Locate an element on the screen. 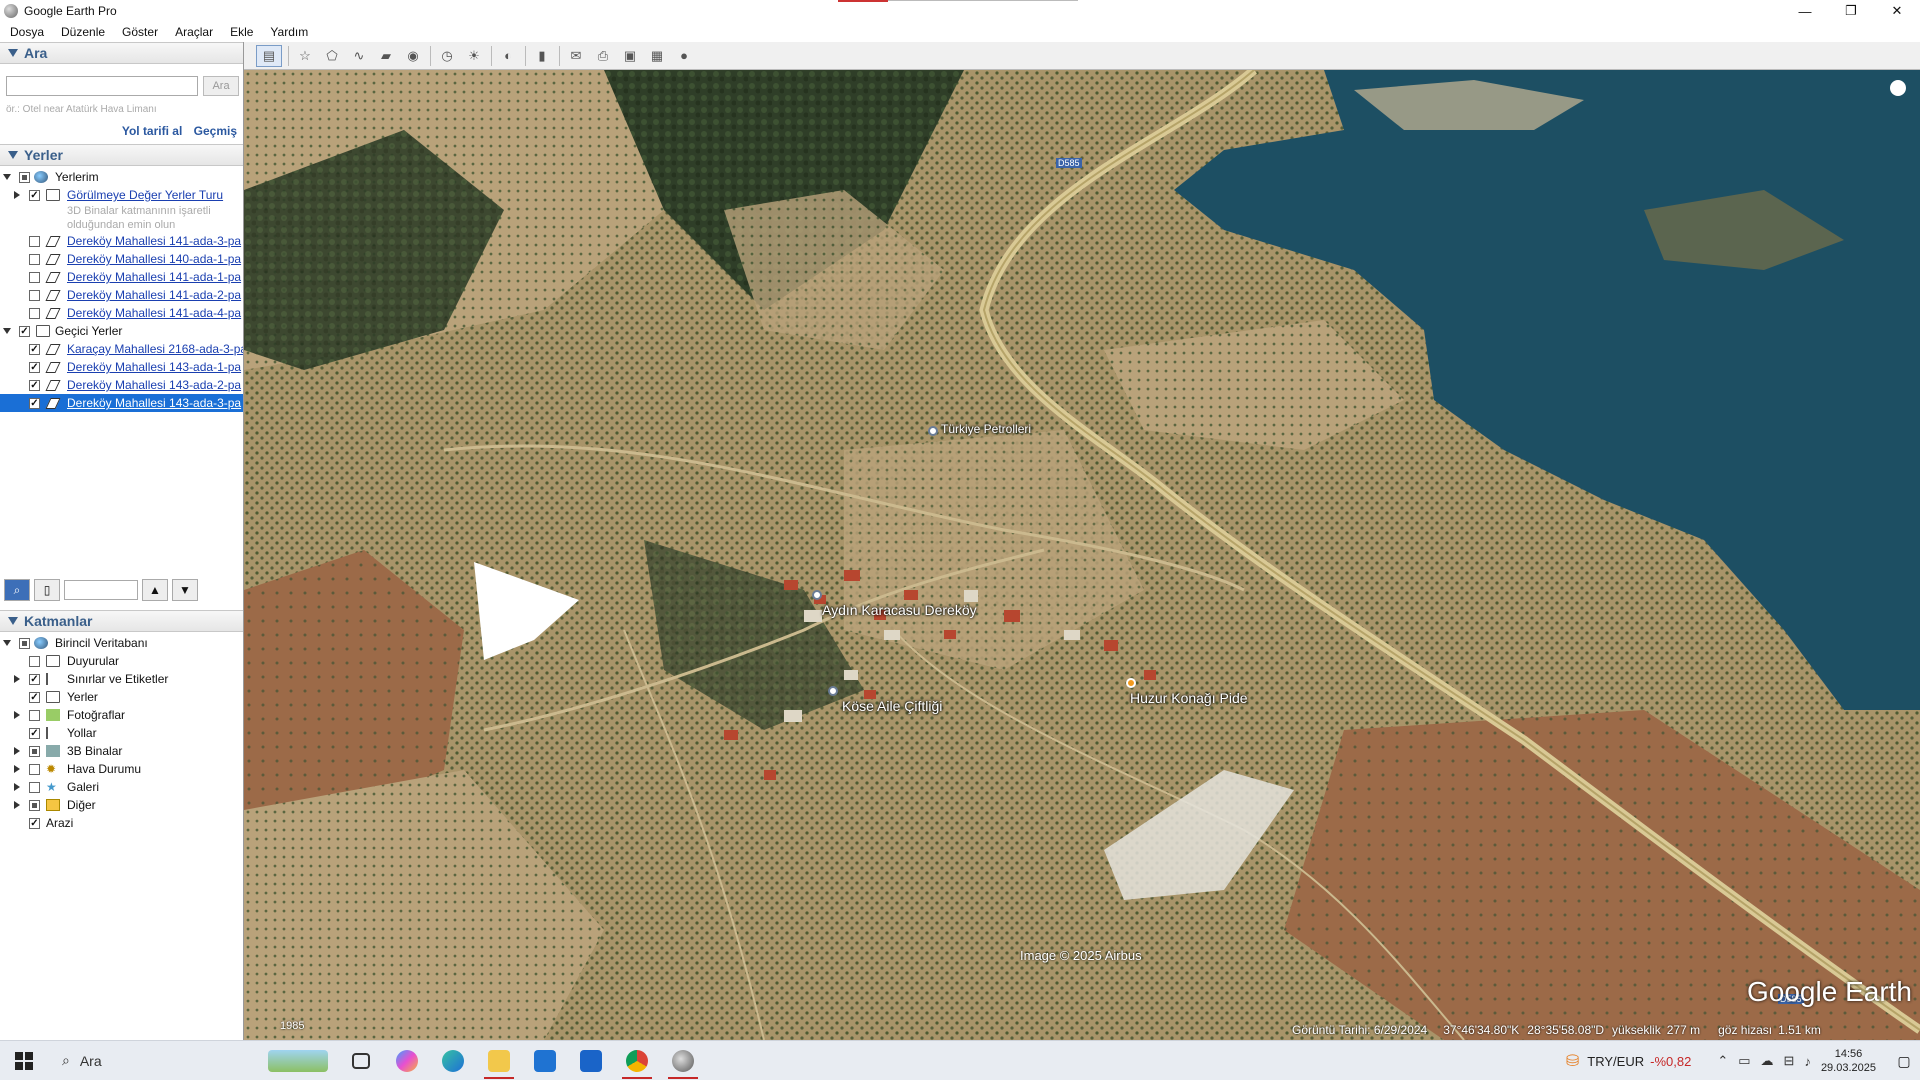 The image size is (1920, 1081). add-path-button: ∿ is located at coordinates (359, 56).